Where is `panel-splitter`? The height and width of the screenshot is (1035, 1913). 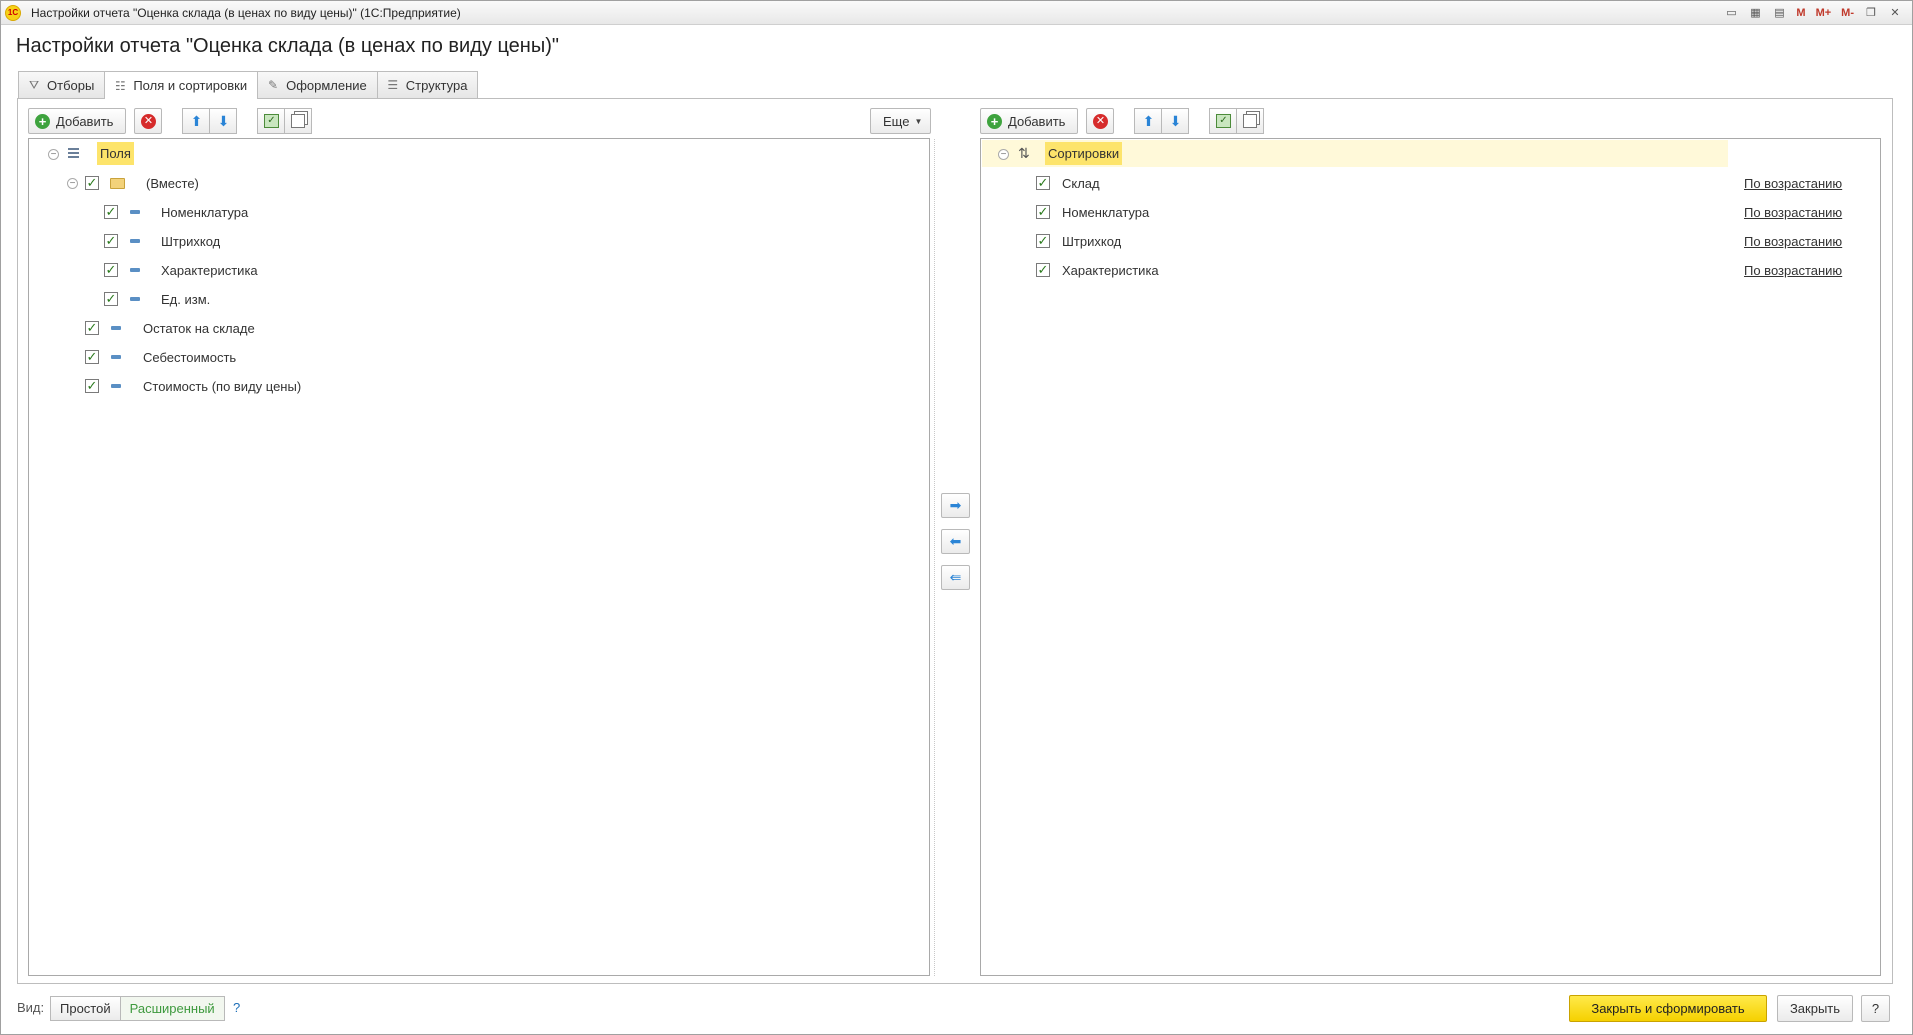 panel-splitter is located at coordinates (934, 557).